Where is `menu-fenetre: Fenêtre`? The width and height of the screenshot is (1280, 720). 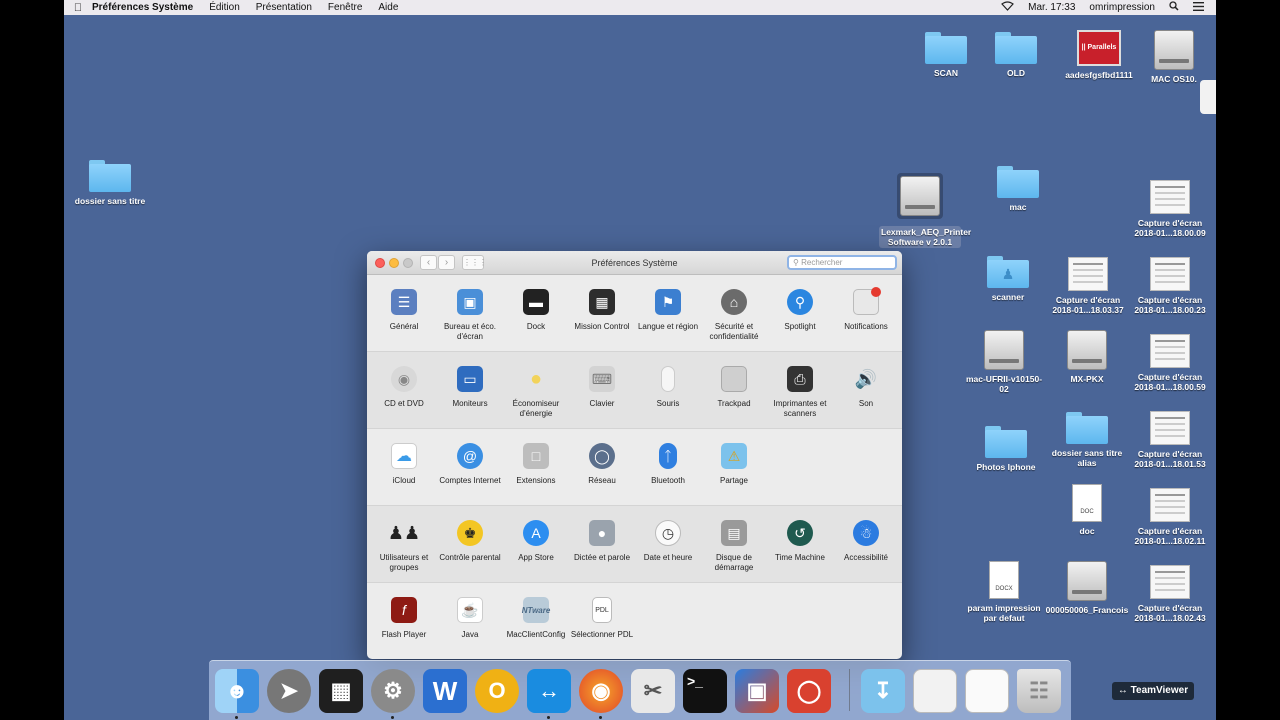 menu-fenetre: Fenêtre is located at coordinates (345, 7).